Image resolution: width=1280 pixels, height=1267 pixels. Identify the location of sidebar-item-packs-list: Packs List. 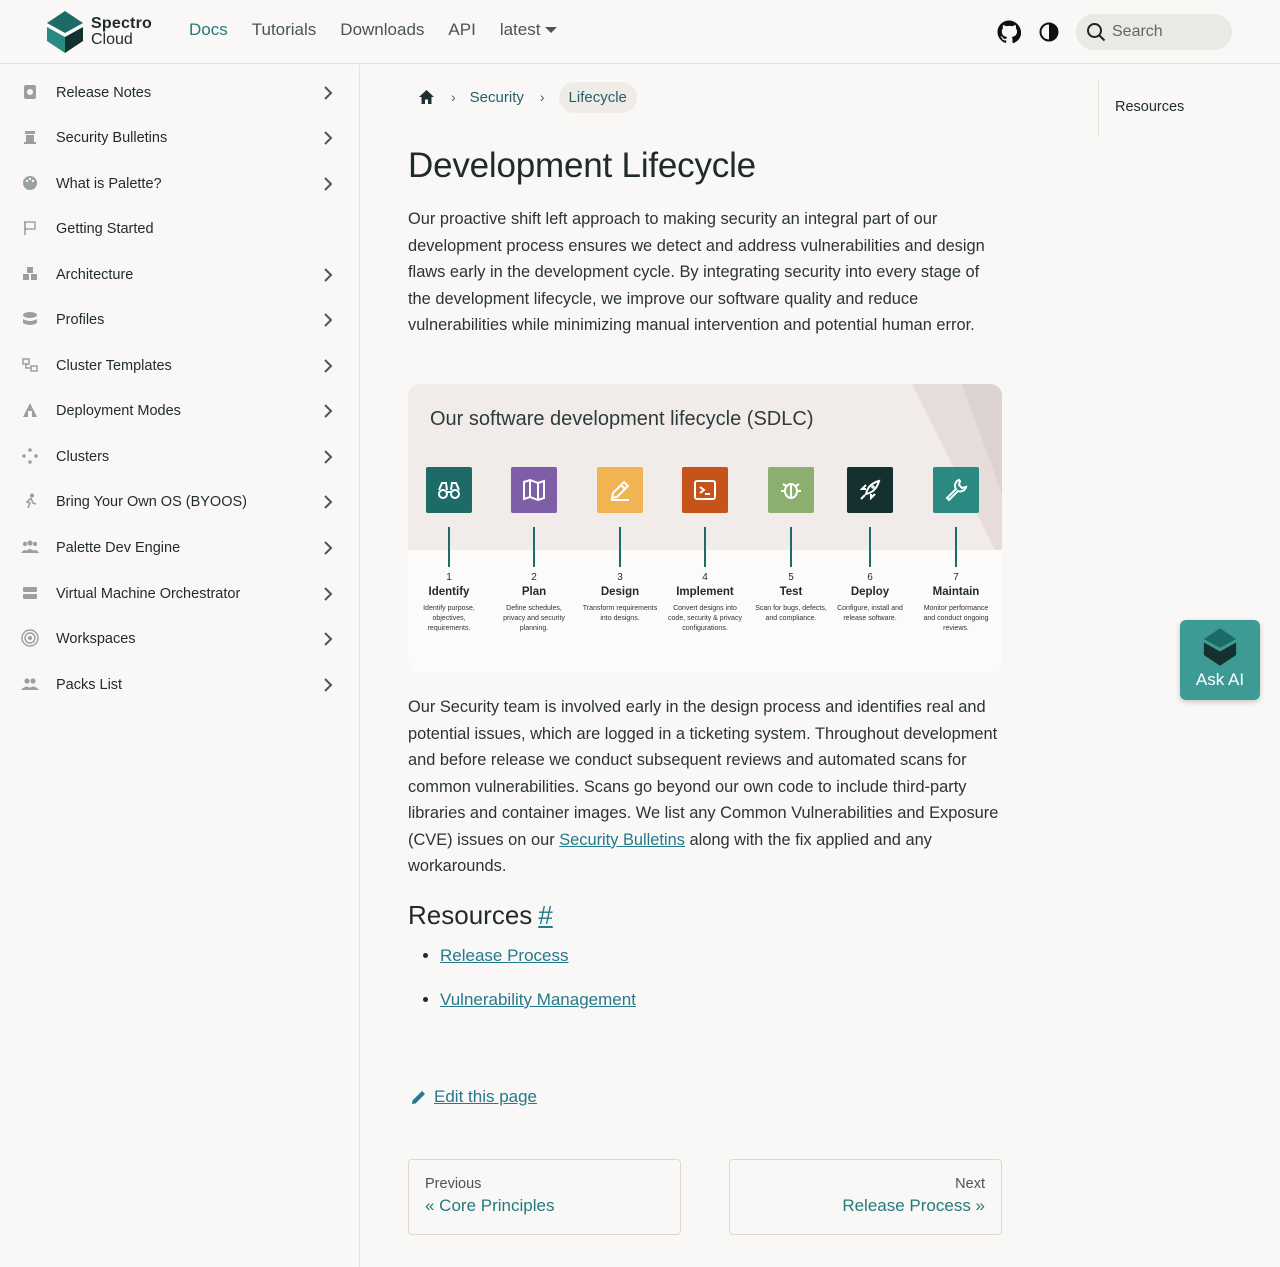
(179, 685).